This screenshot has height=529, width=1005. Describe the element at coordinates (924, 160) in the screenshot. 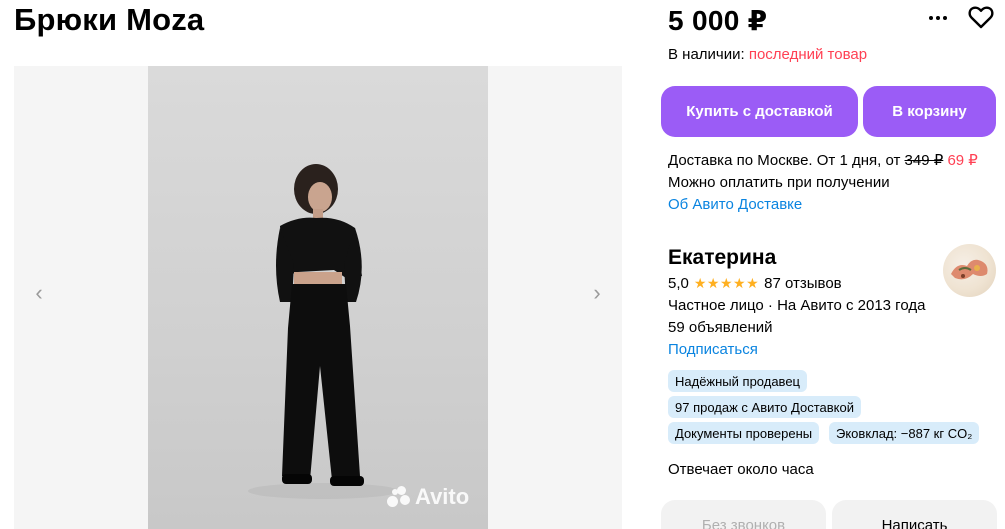

I see `delivery-old-price: 349 ₽` at that location.